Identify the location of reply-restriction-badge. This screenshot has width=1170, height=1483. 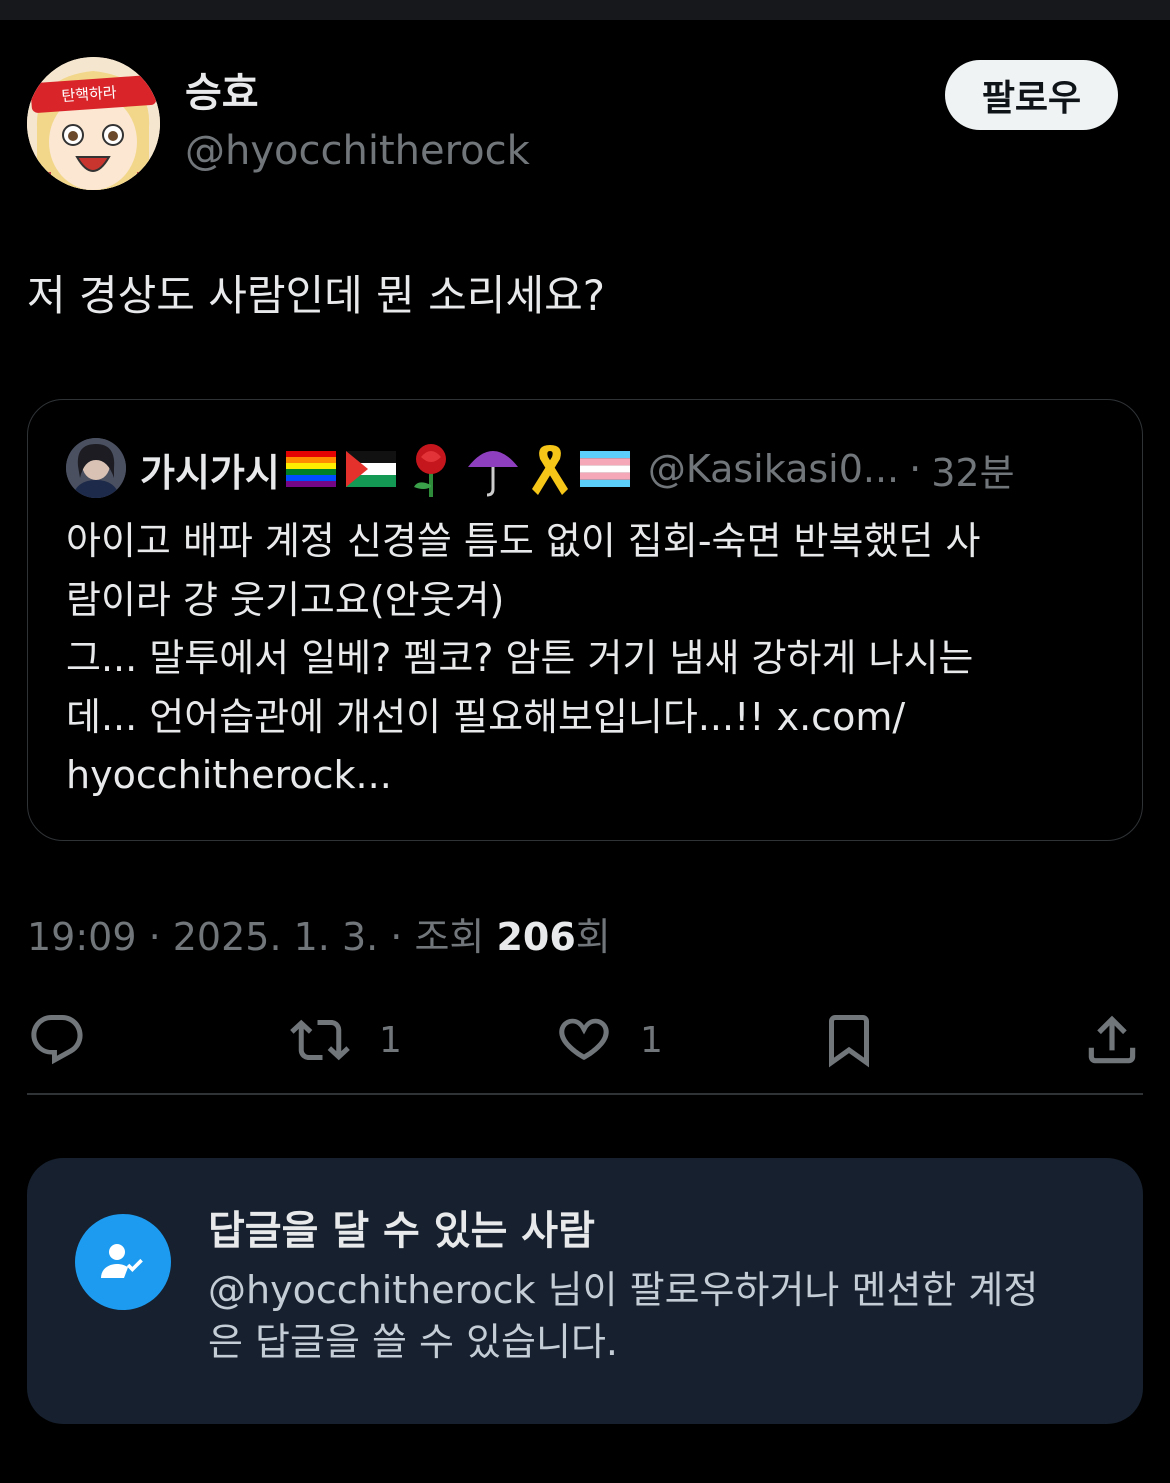
(123, 1262).